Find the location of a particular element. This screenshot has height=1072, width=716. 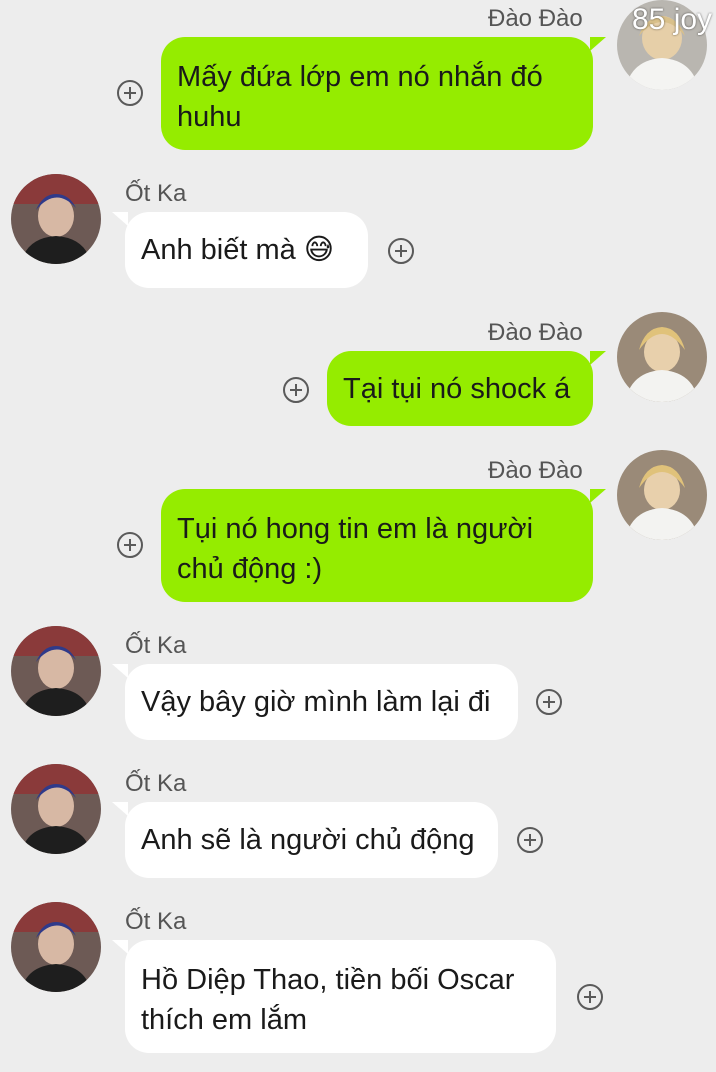

message-bubble: Anh sẽ là người chủ động is located at coordinates (305, 840).